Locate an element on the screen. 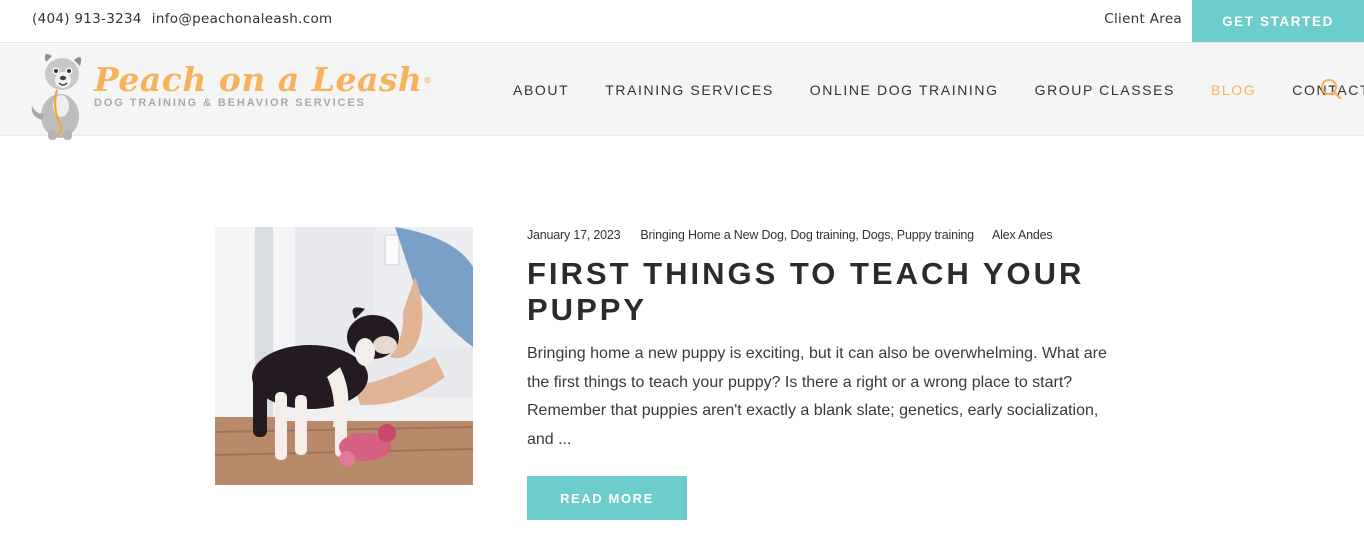 This screenshot has height=557, width=1364. contact-info: (404) 913-3234 info@peachonaleash.com is located at coordinates (182, 19).